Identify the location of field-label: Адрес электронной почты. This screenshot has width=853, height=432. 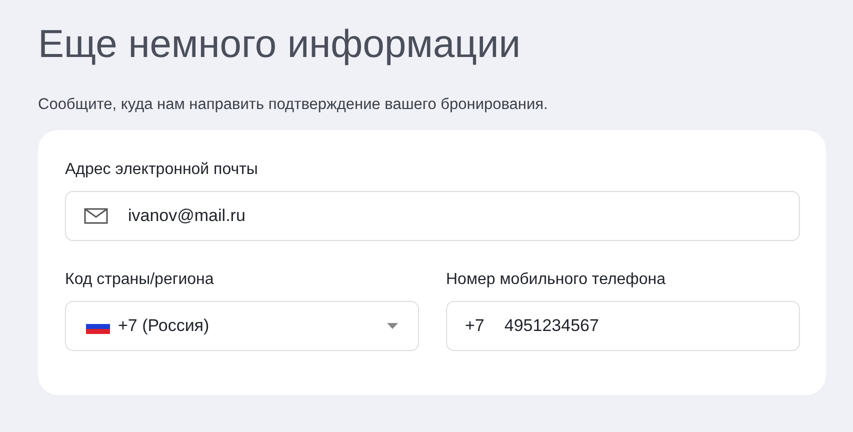
(162, 170).